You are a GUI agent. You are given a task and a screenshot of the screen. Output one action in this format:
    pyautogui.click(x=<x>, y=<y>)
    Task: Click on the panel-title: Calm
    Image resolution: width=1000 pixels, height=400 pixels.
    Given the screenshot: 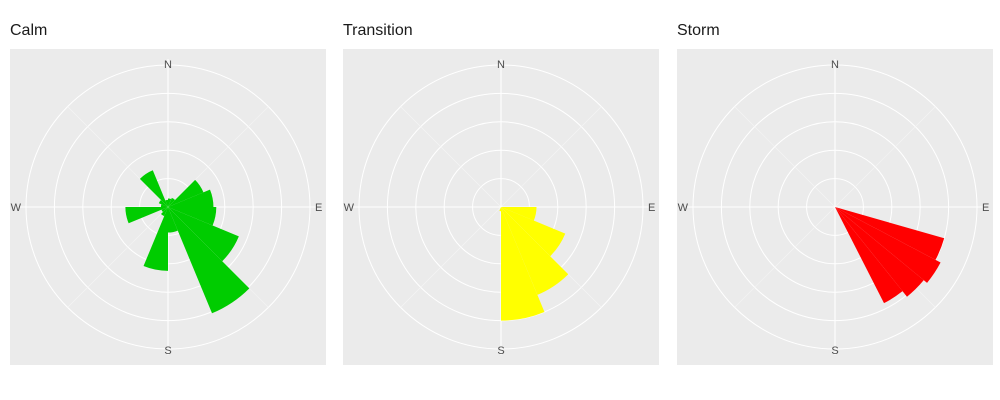 What is the action you would take?
    pyautogui.click(x=29, y=30)
    